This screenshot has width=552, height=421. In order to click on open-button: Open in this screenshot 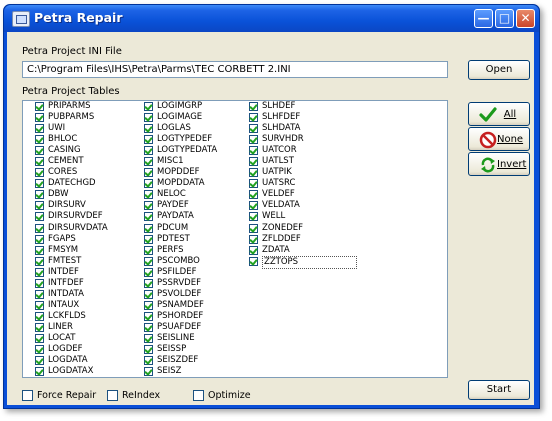, I will do `click(499, 70)`.